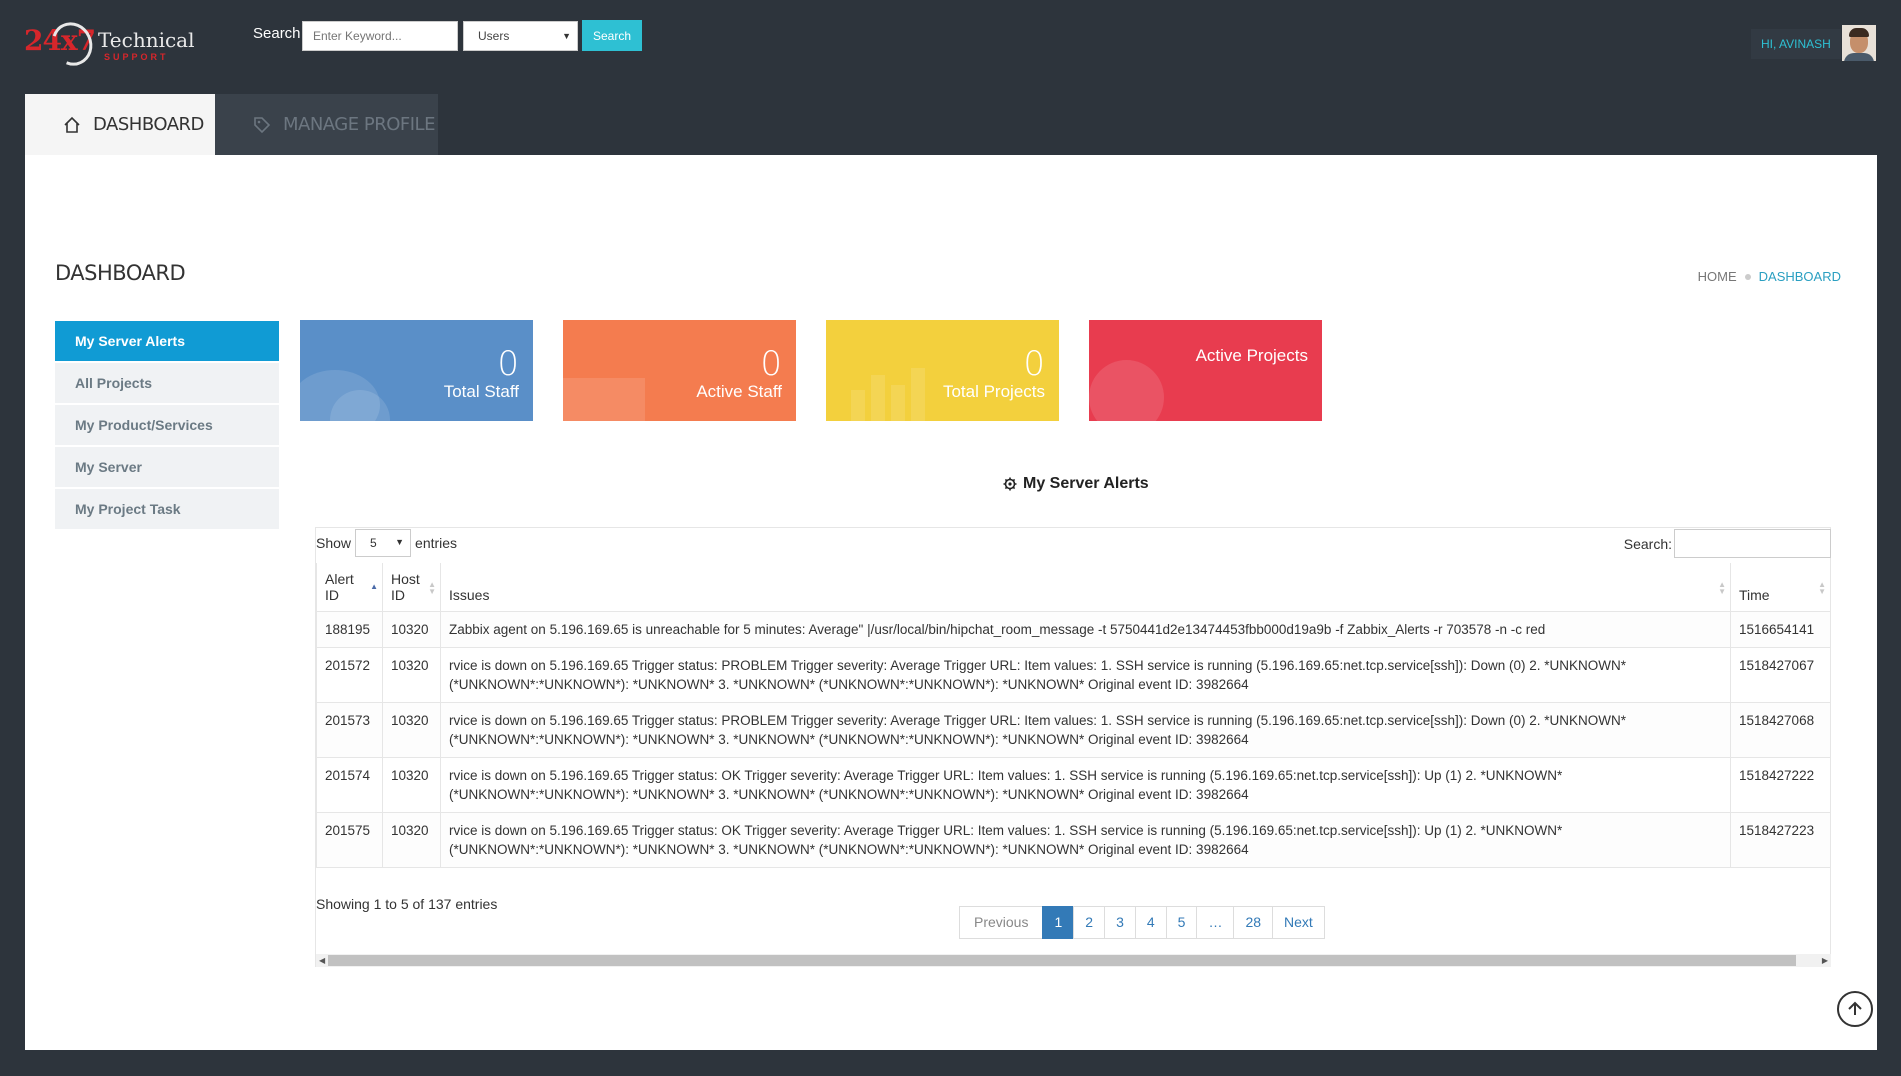 The image size is (1901, 1076). What do you see at coordinates (349, 730) in the screenshot?
I see `cell-alert-id: 201573` at bounding box center [349, 730].